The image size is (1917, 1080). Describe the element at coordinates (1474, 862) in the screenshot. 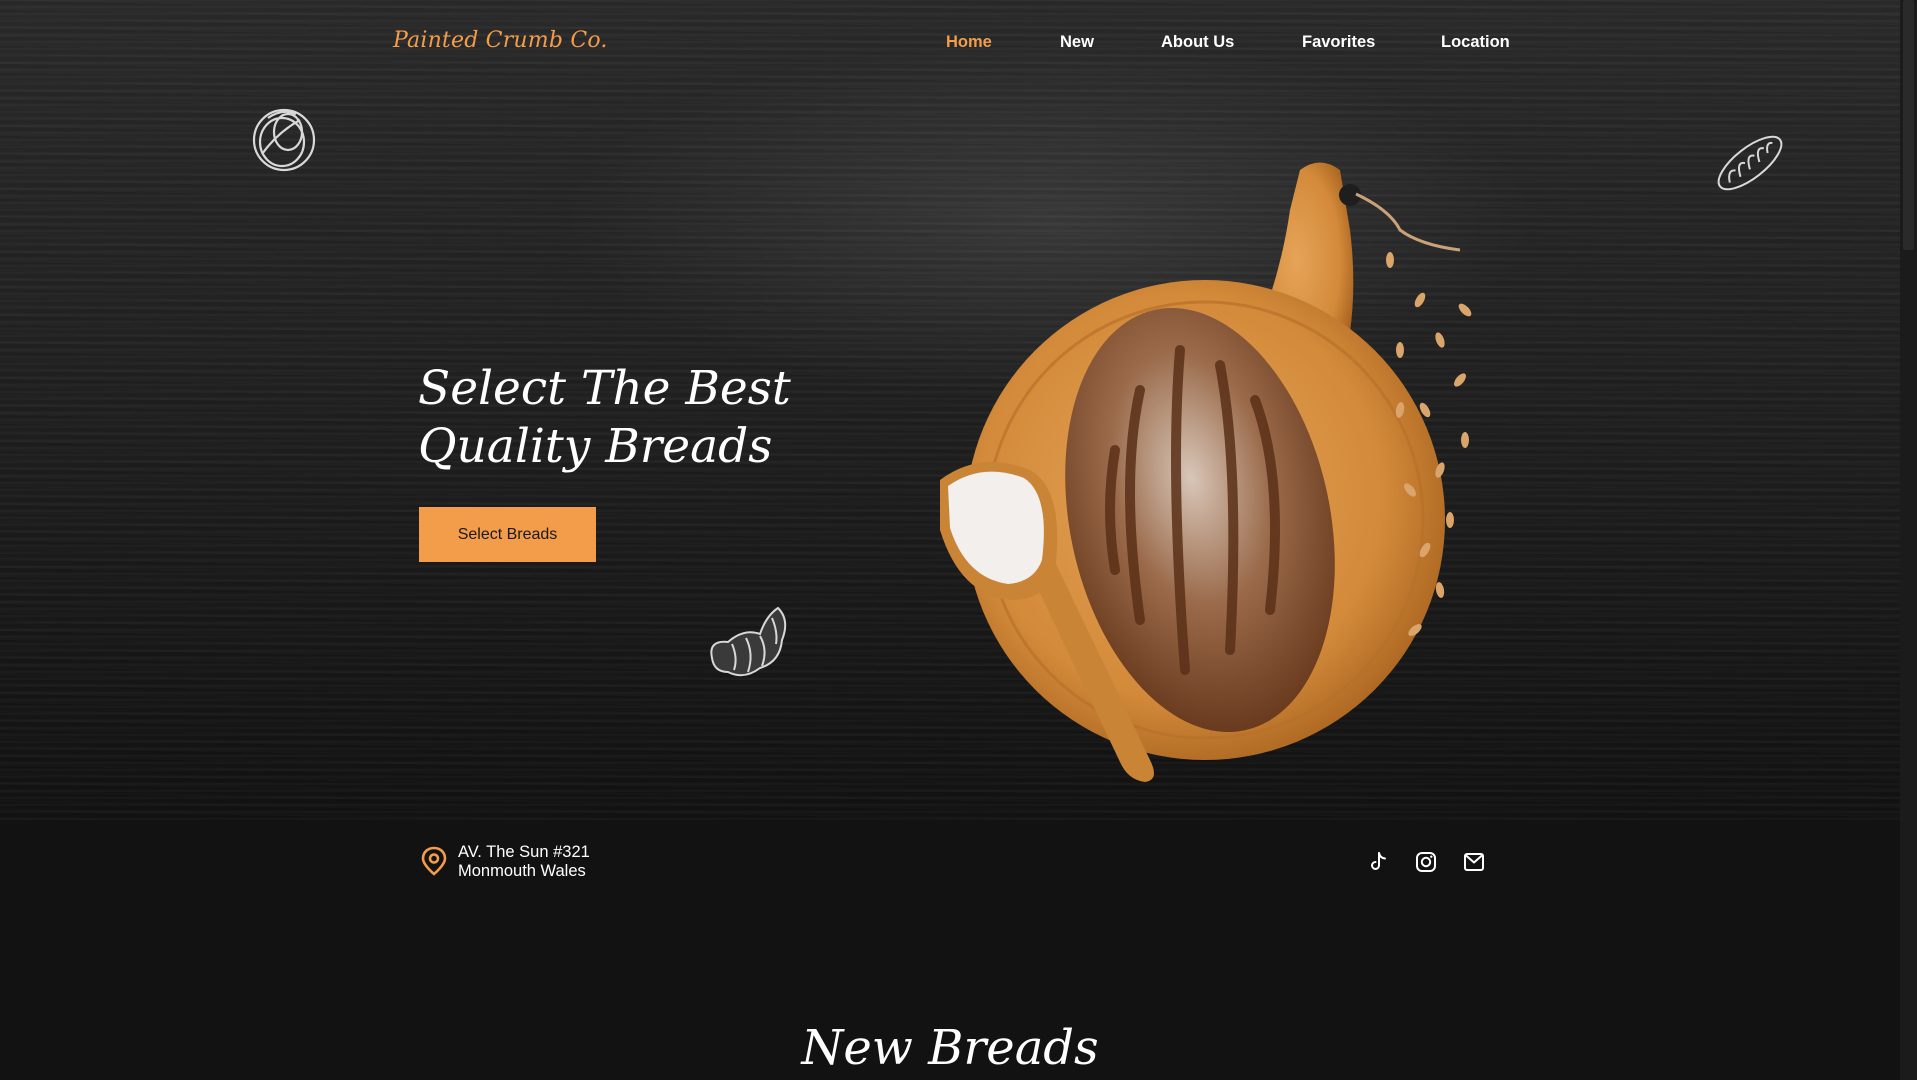

I see `mail-icon` at that location.